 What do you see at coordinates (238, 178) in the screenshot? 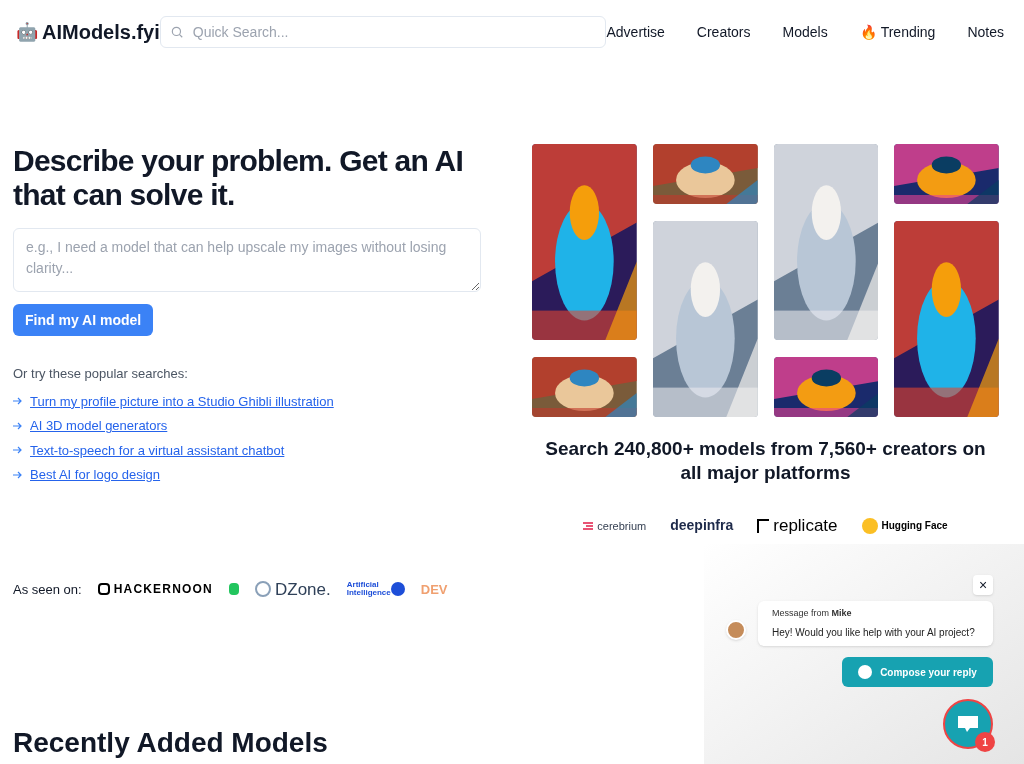
I see `hero-title: Describe your problem. Get an AI that can solve it.` at bounding box center [238, 178].